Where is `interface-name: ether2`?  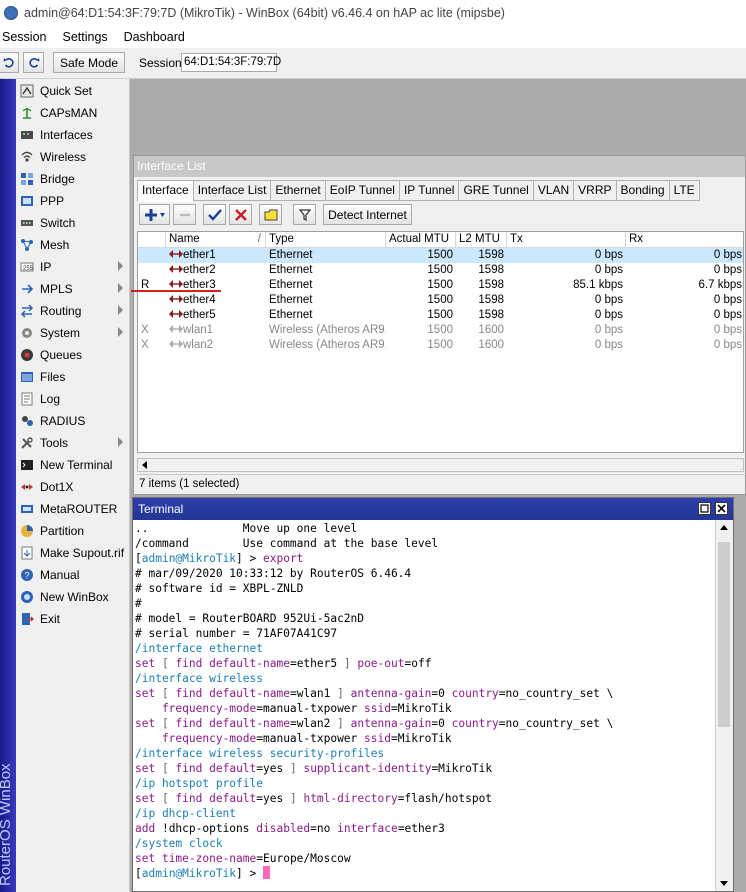 interface-name: ether2 is located at coordinates (199, 270).